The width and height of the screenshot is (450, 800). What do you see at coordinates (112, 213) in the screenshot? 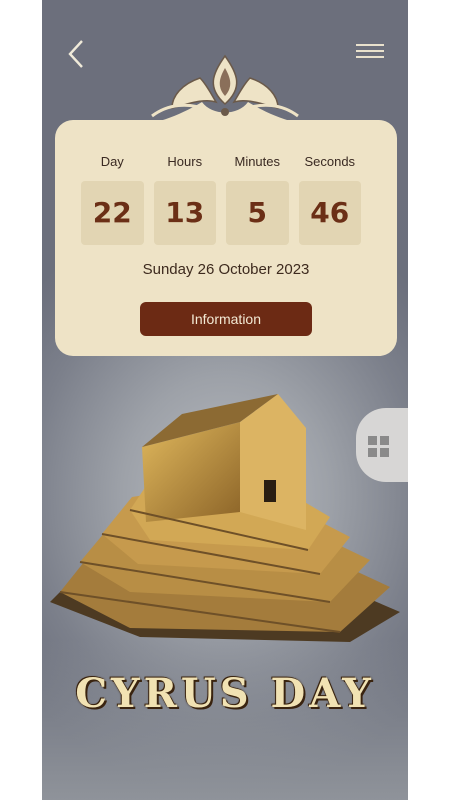
I see `value-day: 22` at bounding box center [112, 213].